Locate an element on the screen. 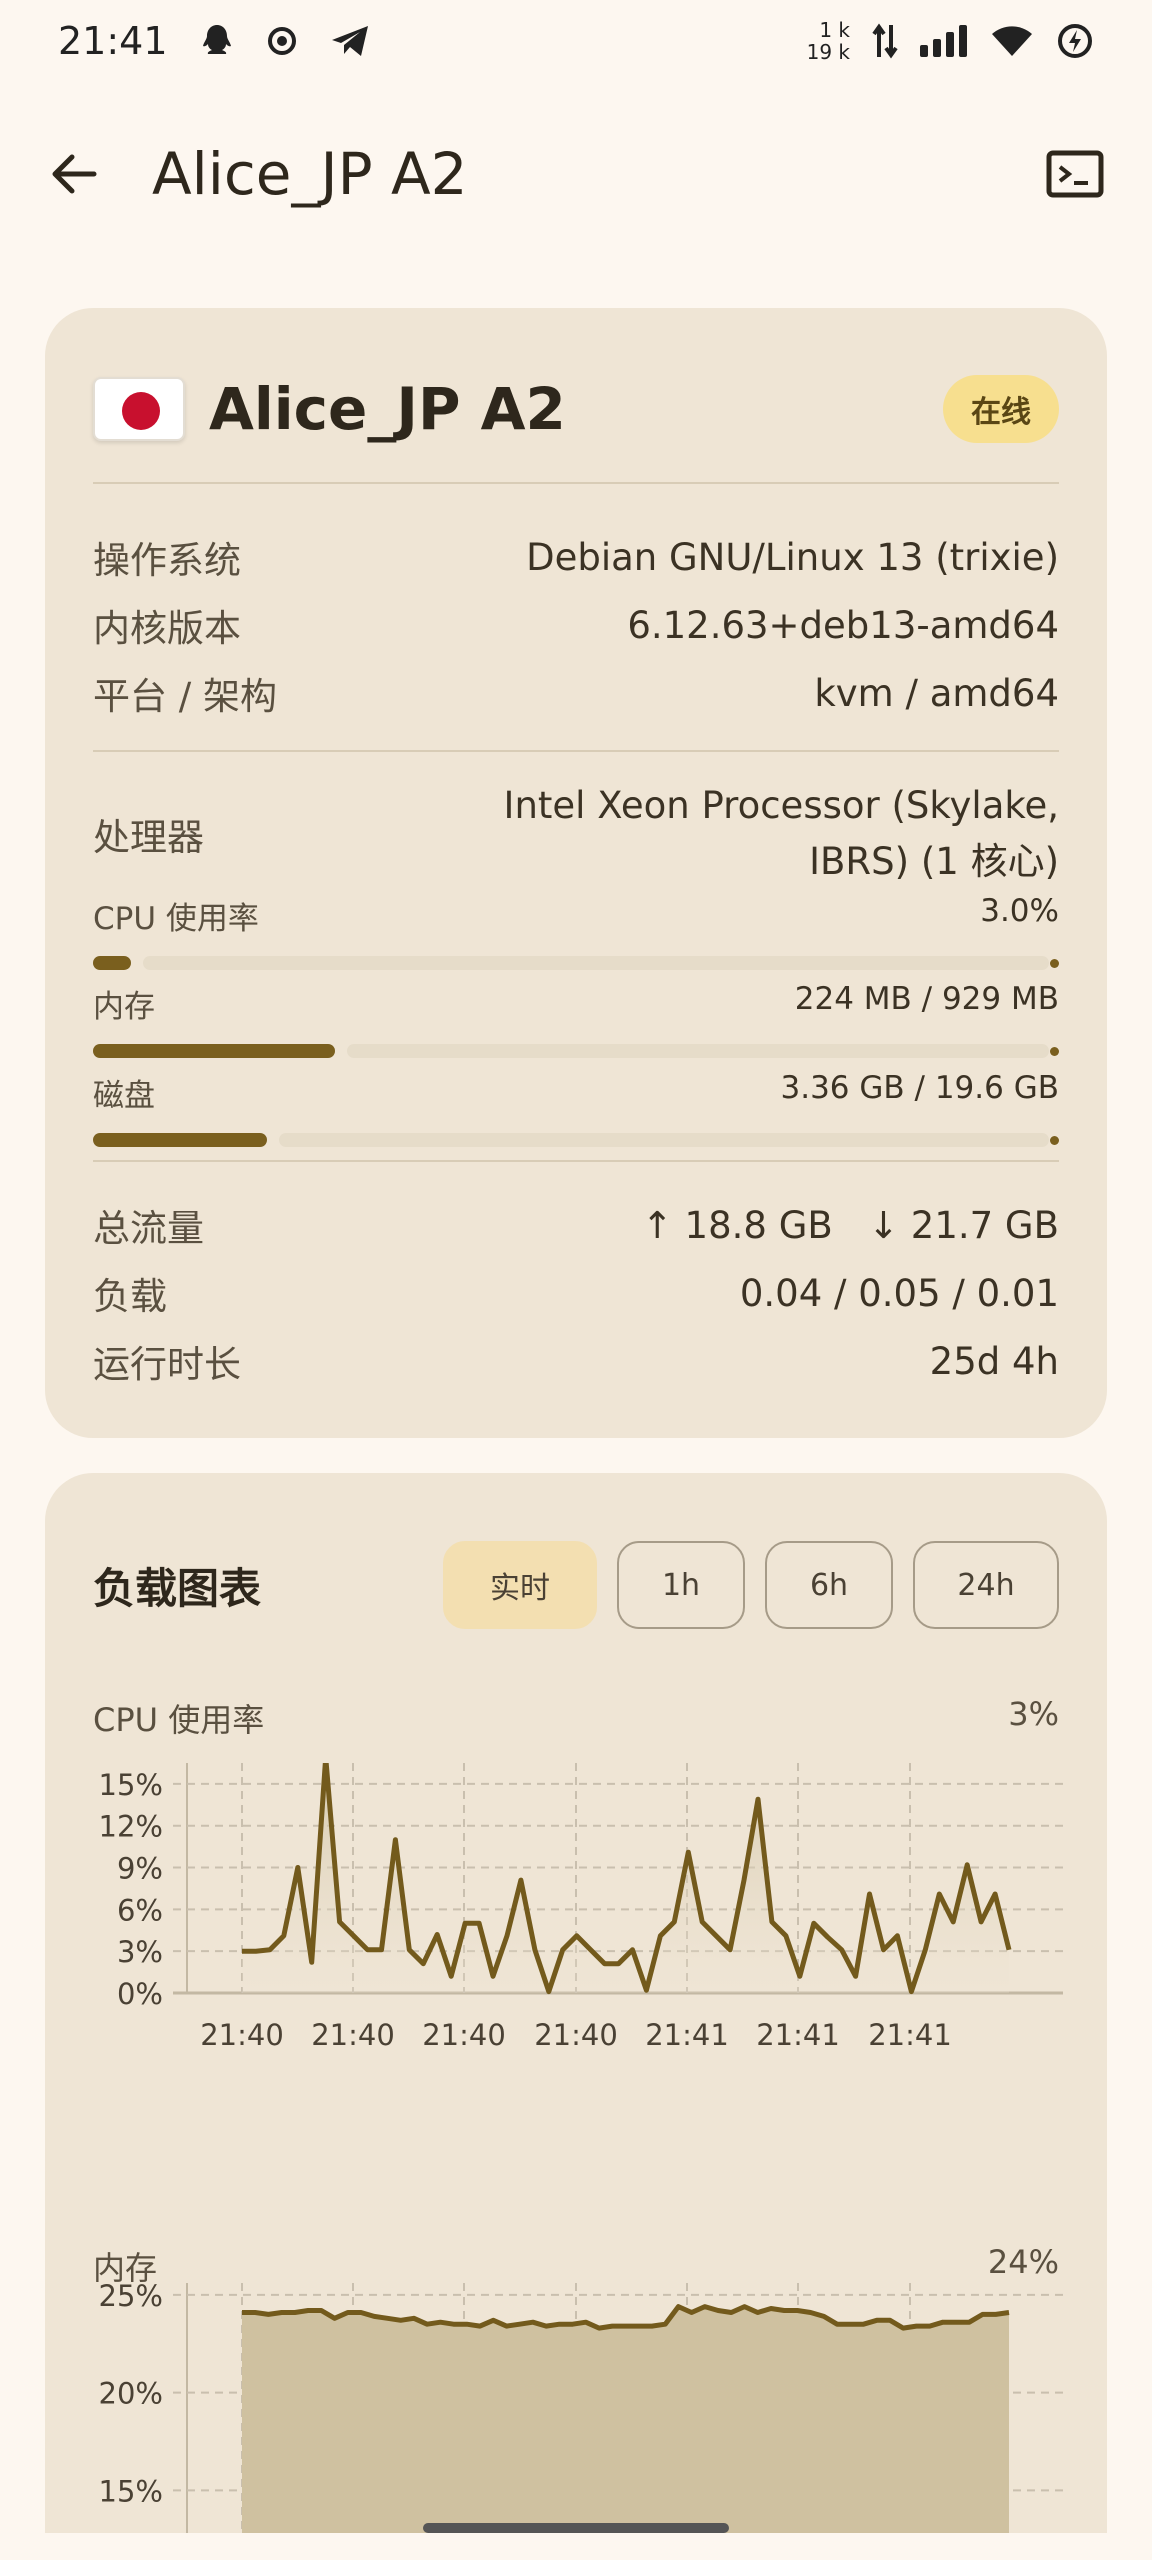 Image resolution: width=1152 pixels, height=2560 pixels. info-value: 0.04 / 0.05 / 0.01 is located at coordinates (899, 1293).